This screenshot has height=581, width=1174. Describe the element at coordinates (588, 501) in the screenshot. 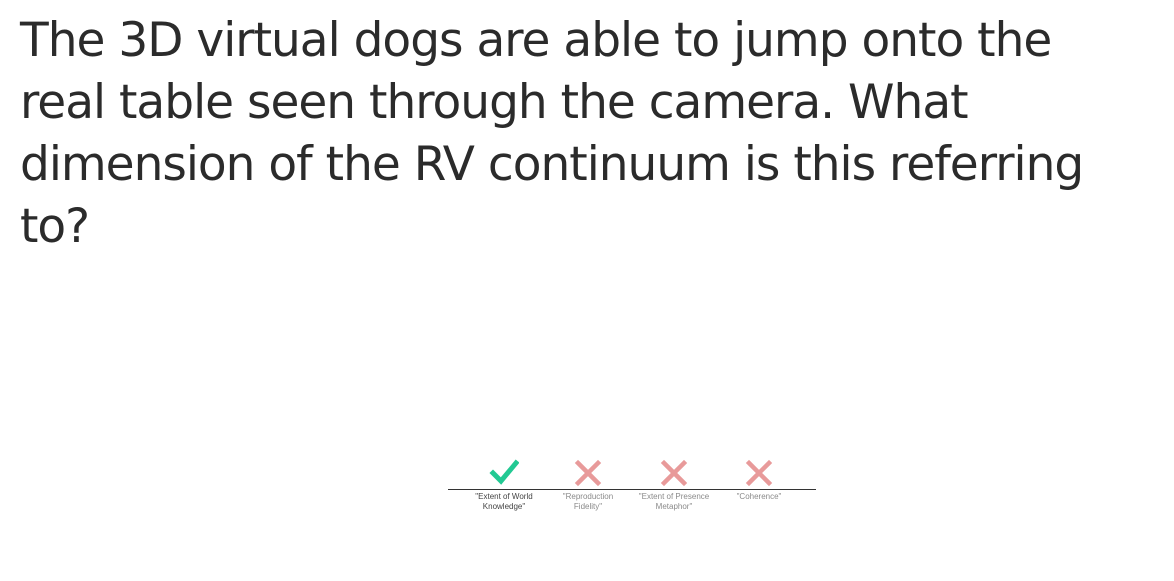

I see `answer-option-label: "Reproduction Fidelity"` at that location.